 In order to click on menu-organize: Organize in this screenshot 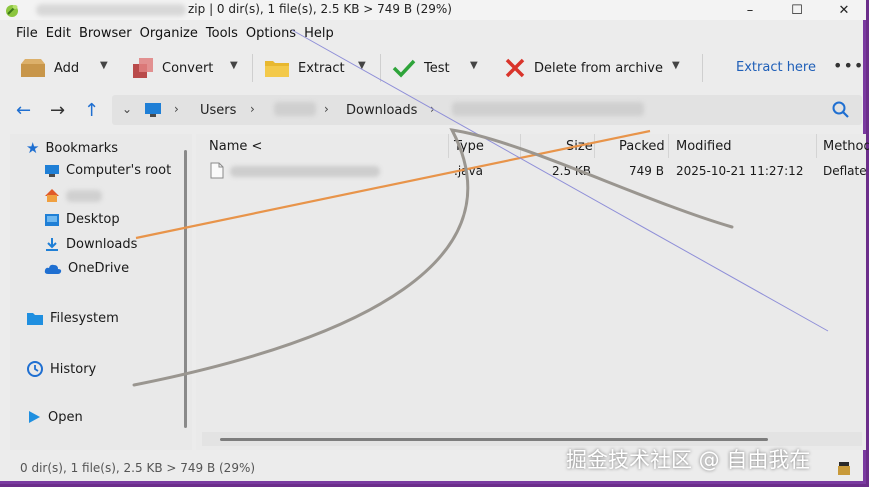, I will do `click(173, 34)`.